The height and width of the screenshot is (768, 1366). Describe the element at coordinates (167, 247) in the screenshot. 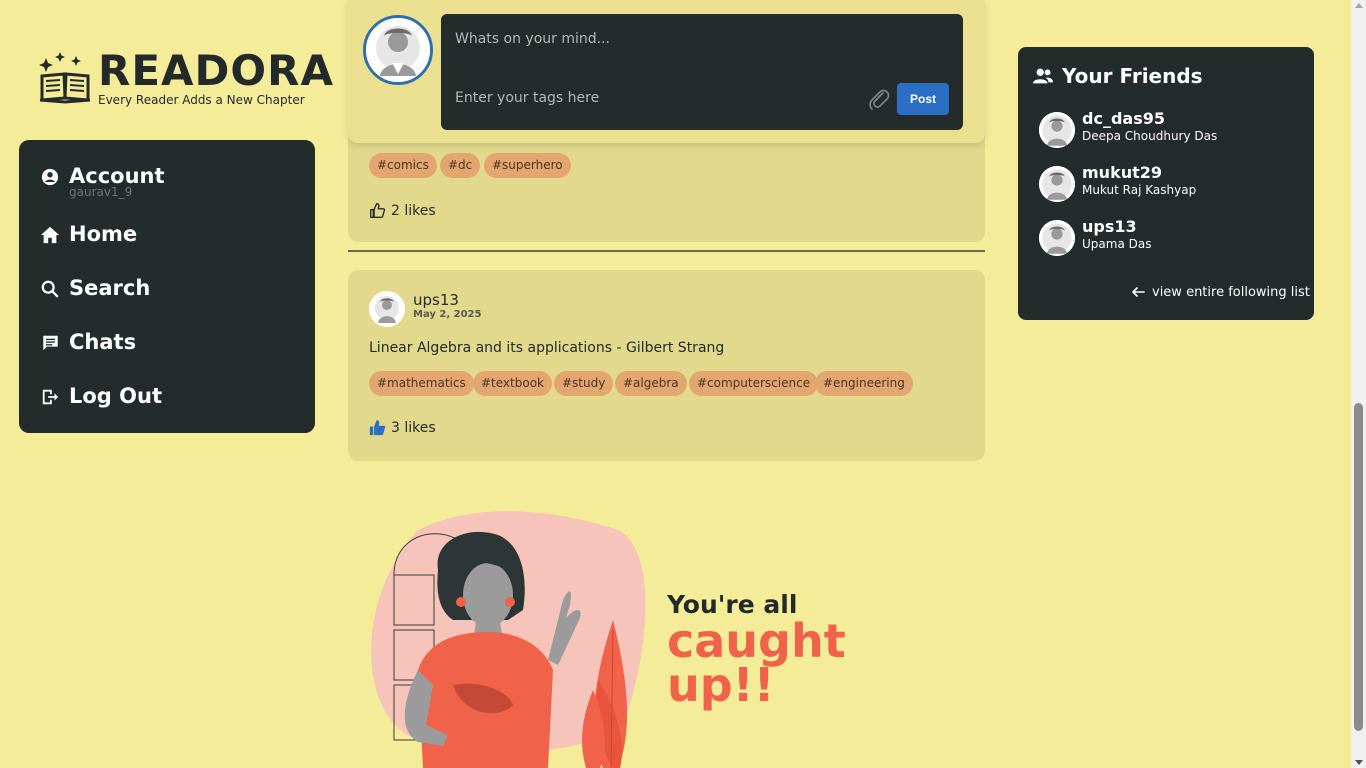

I see `nav-item-home: Home` at that location.